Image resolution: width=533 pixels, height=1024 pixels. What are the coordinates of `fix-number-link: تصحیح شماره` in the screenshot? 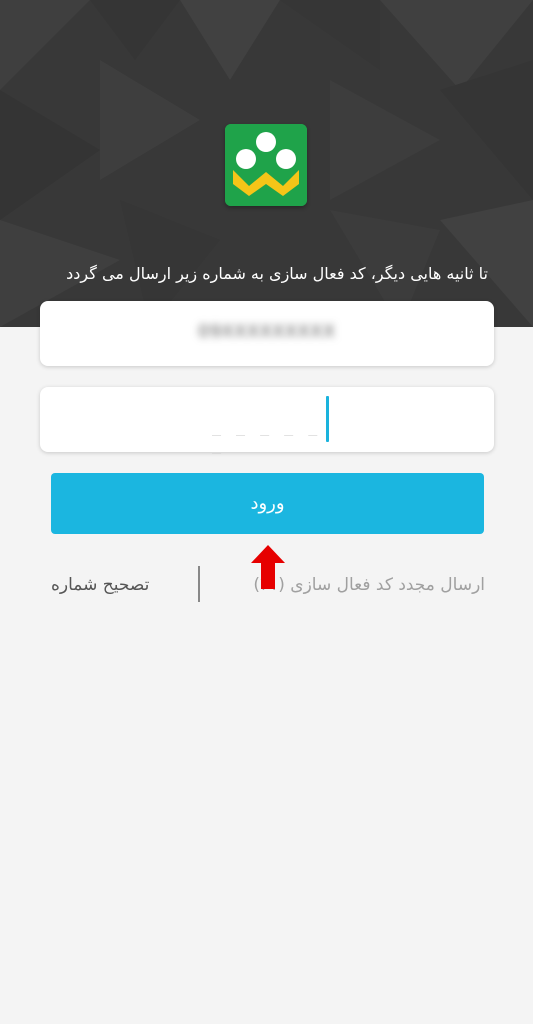 It's located at (100, 585).